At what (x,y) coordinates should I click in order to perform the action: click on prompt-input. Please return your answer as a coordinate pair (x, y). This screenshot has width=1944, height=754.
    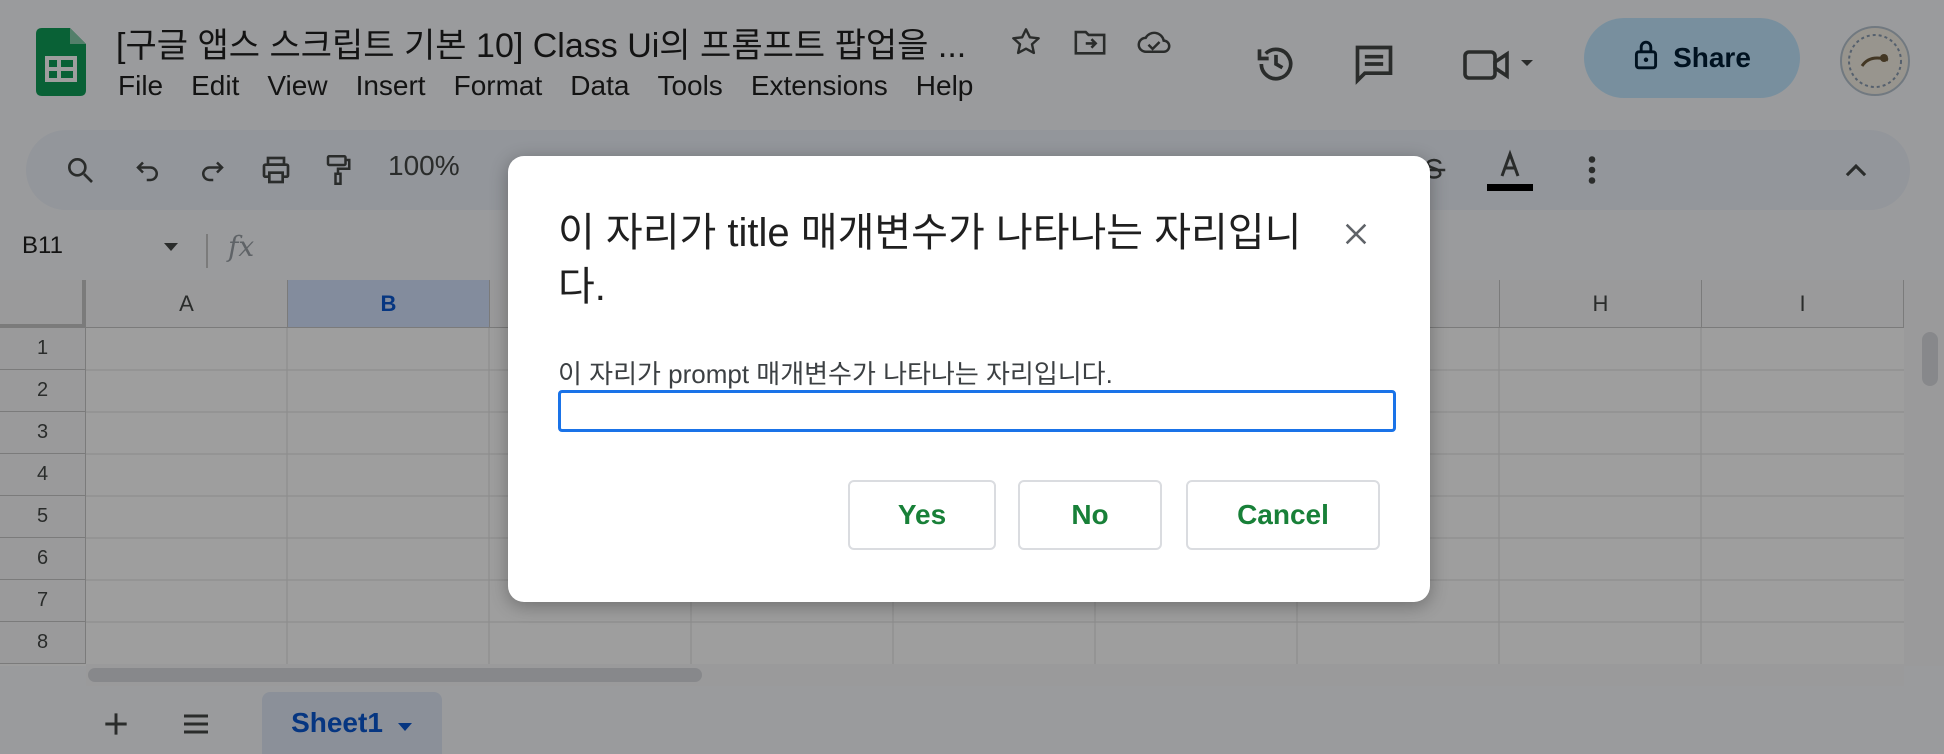
    Looking at the image, I should click on (977, 411).